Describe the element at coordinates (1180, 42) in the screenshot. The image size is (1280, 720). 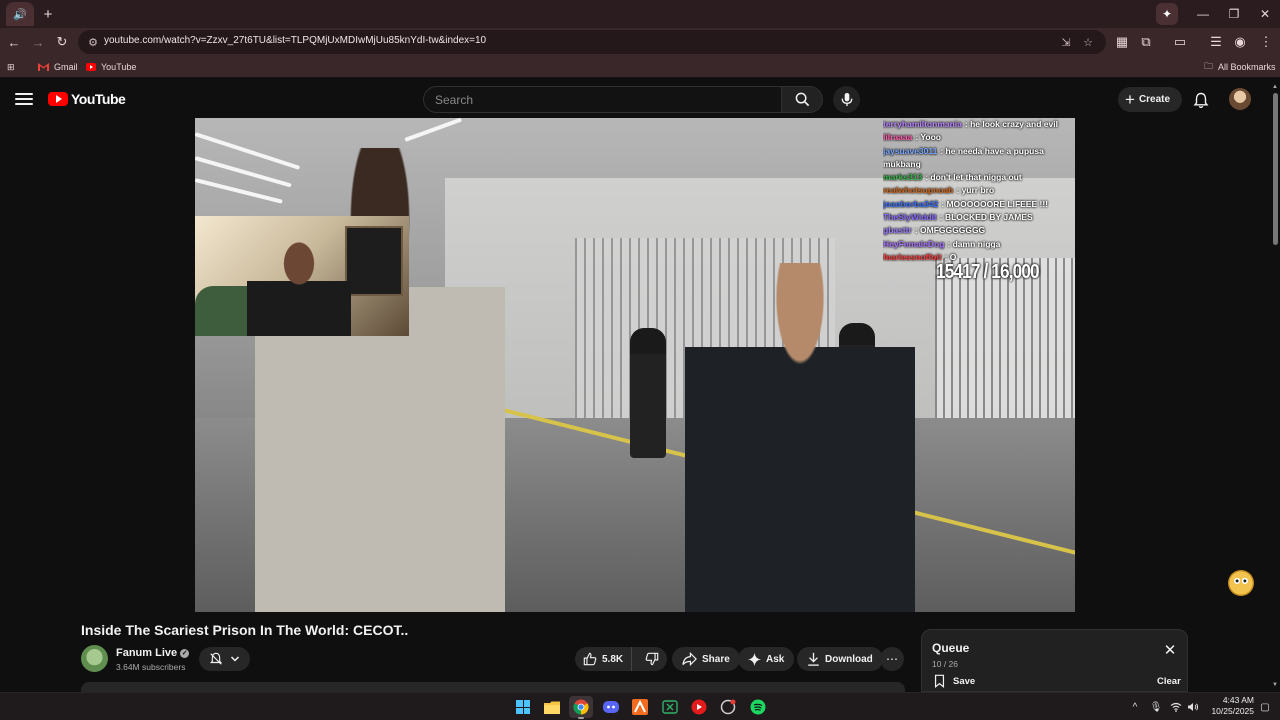
I see `side-panel-icon: ▭` at that location.